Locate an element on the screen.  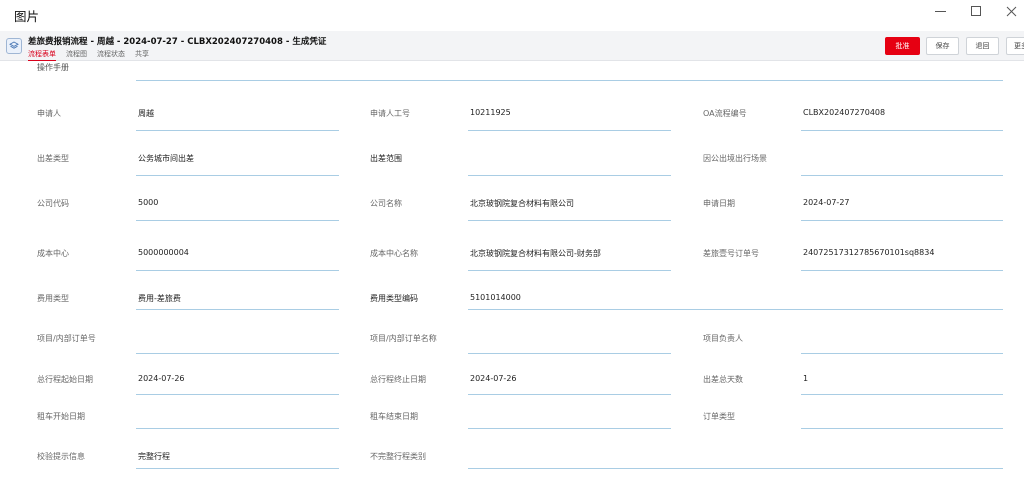
trip-days-label: 出差总天数 is located at coordinates (723, 379).